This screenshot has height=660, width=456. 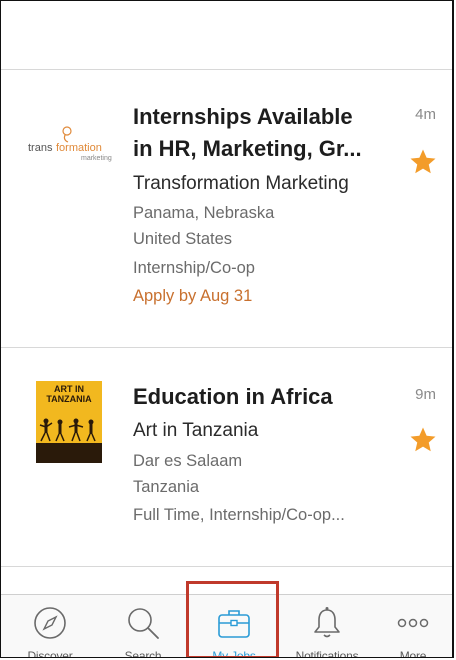 I want to click on tab-search: Search, so click(x=143, y=626).